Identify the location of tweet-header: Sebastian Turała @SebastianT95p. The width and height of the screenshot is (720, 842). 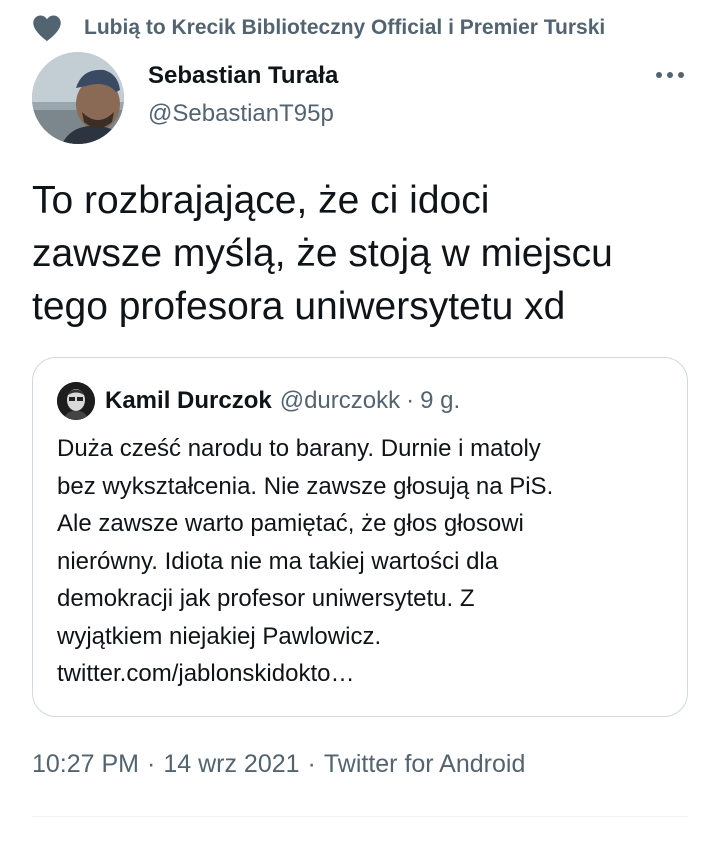
(360, 98).